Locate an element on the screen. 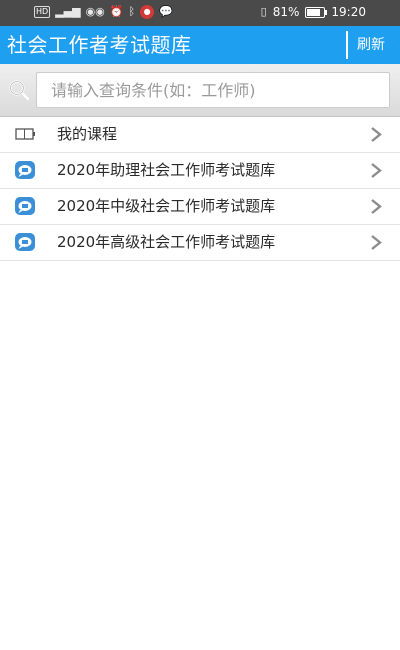  header-divider is located at coordinates (347, 45).